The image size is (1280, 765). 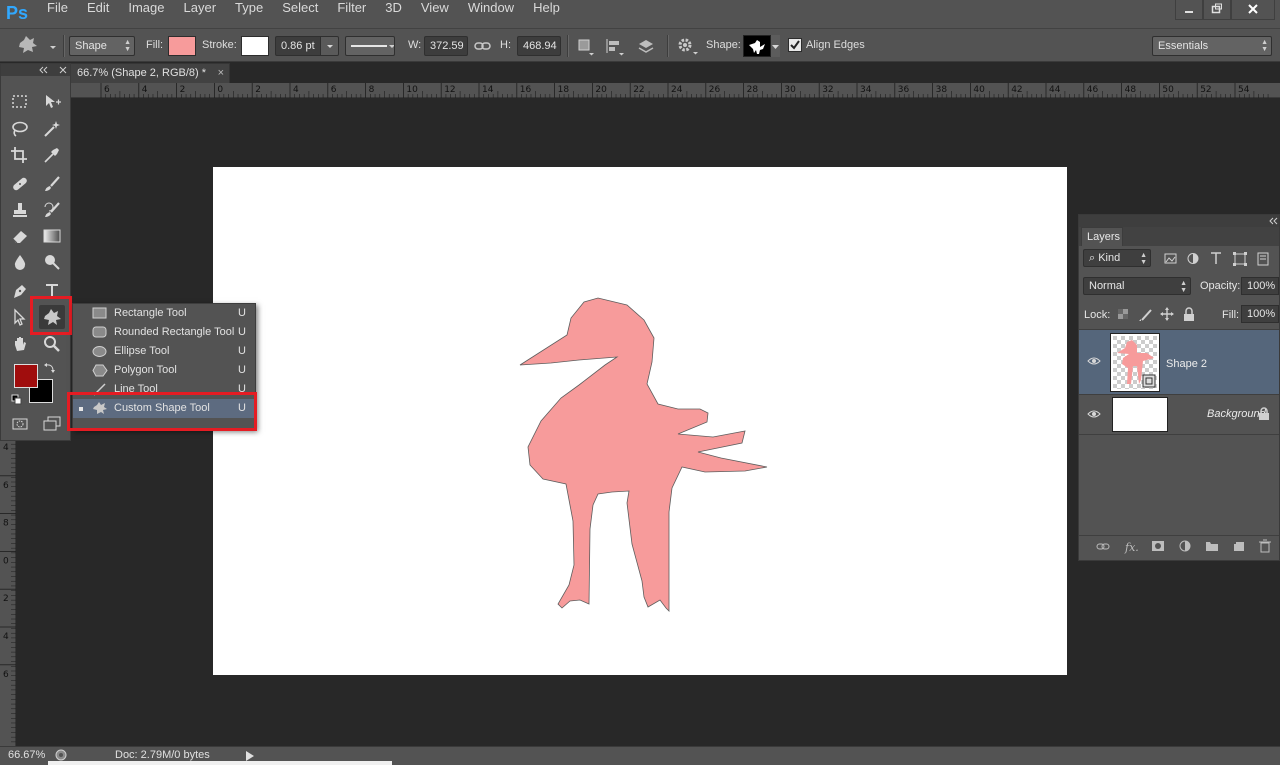 What do you see at coordinates (61, 755) in the screenshot?
I see `status-info-icon` at bounding box center [61, 755].